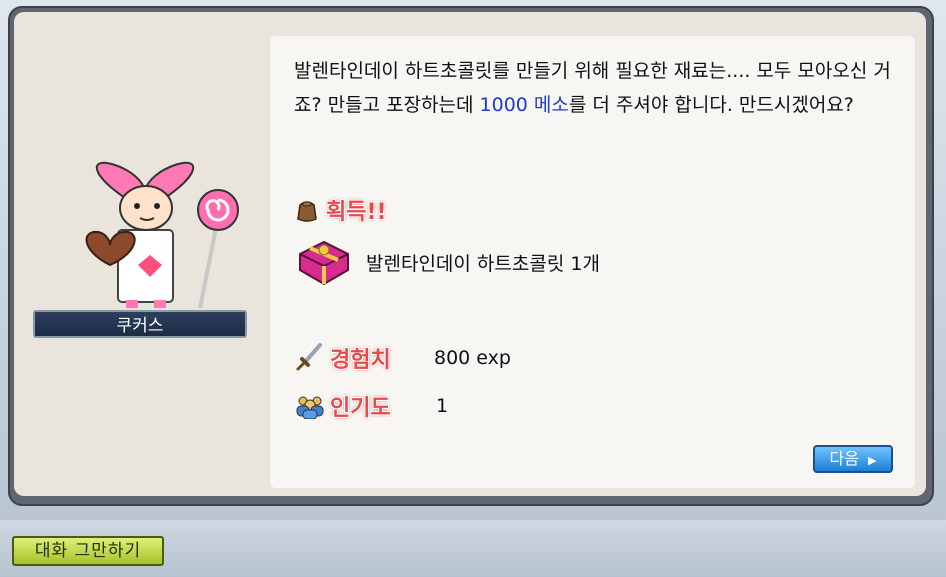  Describe the element at coordinates (307, 211) in the screenshot. I see `bag-icon` at that location.